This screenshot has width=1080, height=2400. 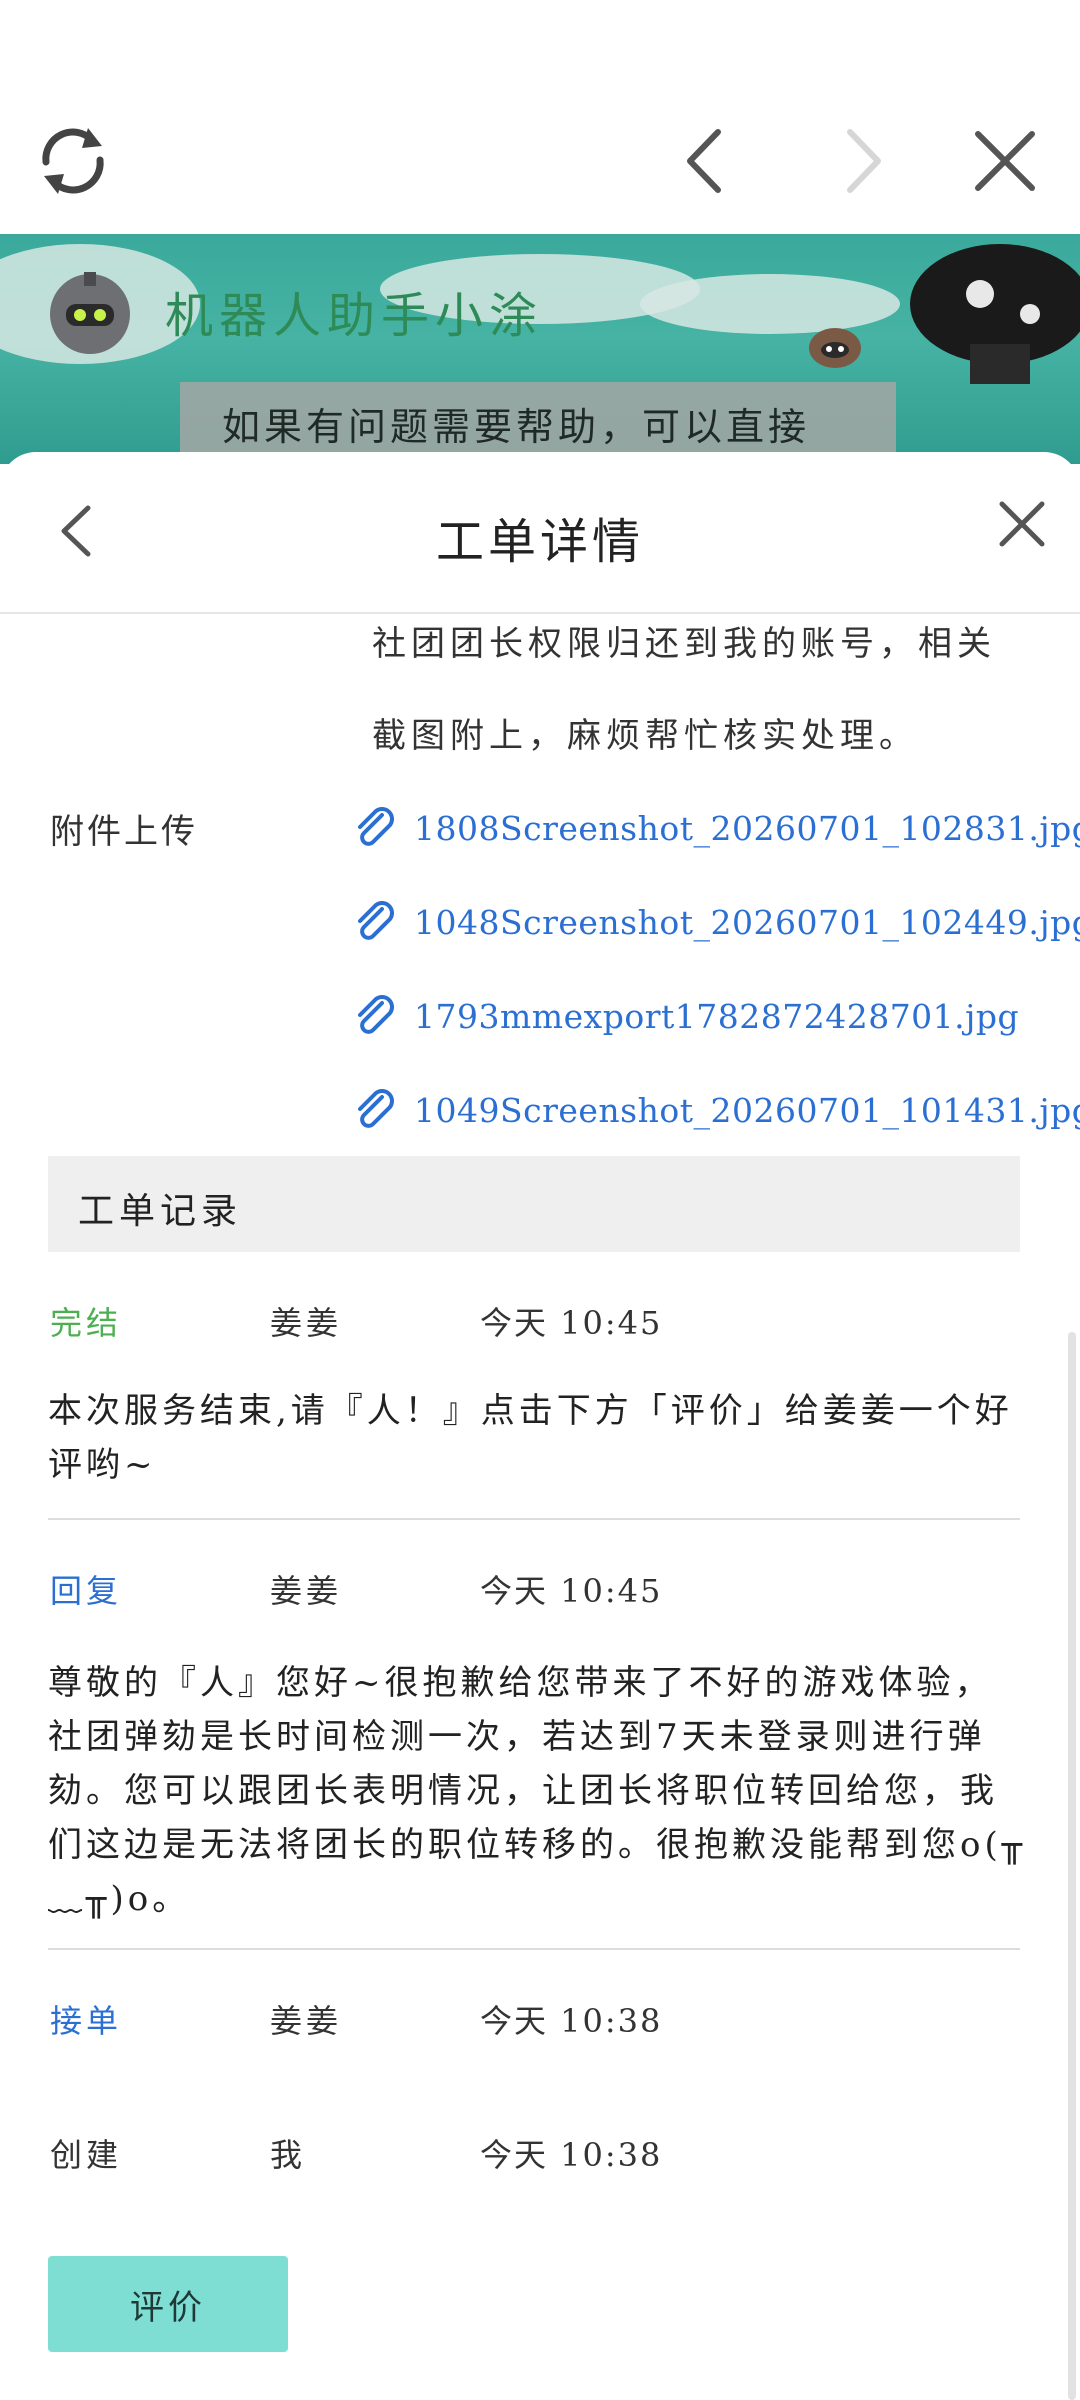 What do you see at coordinates (747, 922) in the screenshot?
I see `attachment-filename: 1048Screenshot_20260701_102449.jpg` at bounding box center [747, 922].